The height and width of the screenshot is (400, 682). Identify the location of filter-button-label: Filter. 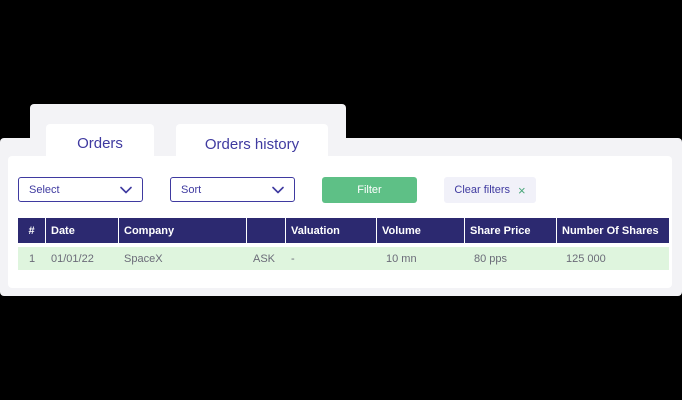
(369, 190).